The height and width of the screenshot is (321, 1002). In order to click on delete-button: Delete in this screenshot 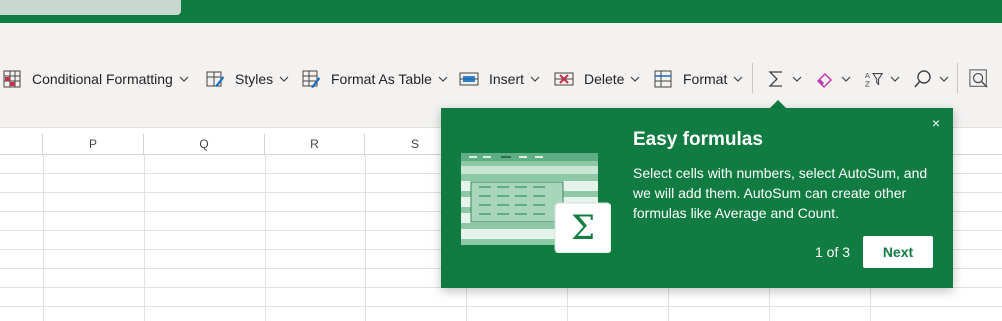, I will do `click(597, 79)`.